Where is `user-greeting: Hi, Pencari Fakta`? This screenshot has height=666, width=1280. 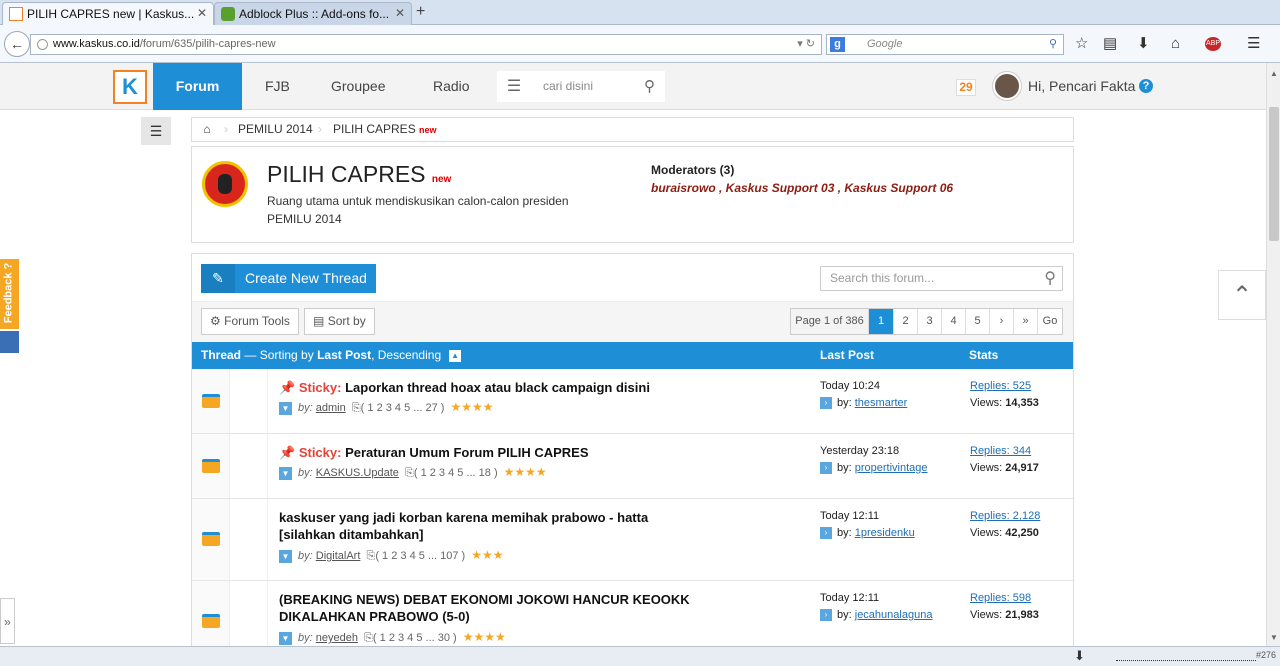 user-greeting: Hi, Pencari Fakta is located at coordinates (1081, 86).